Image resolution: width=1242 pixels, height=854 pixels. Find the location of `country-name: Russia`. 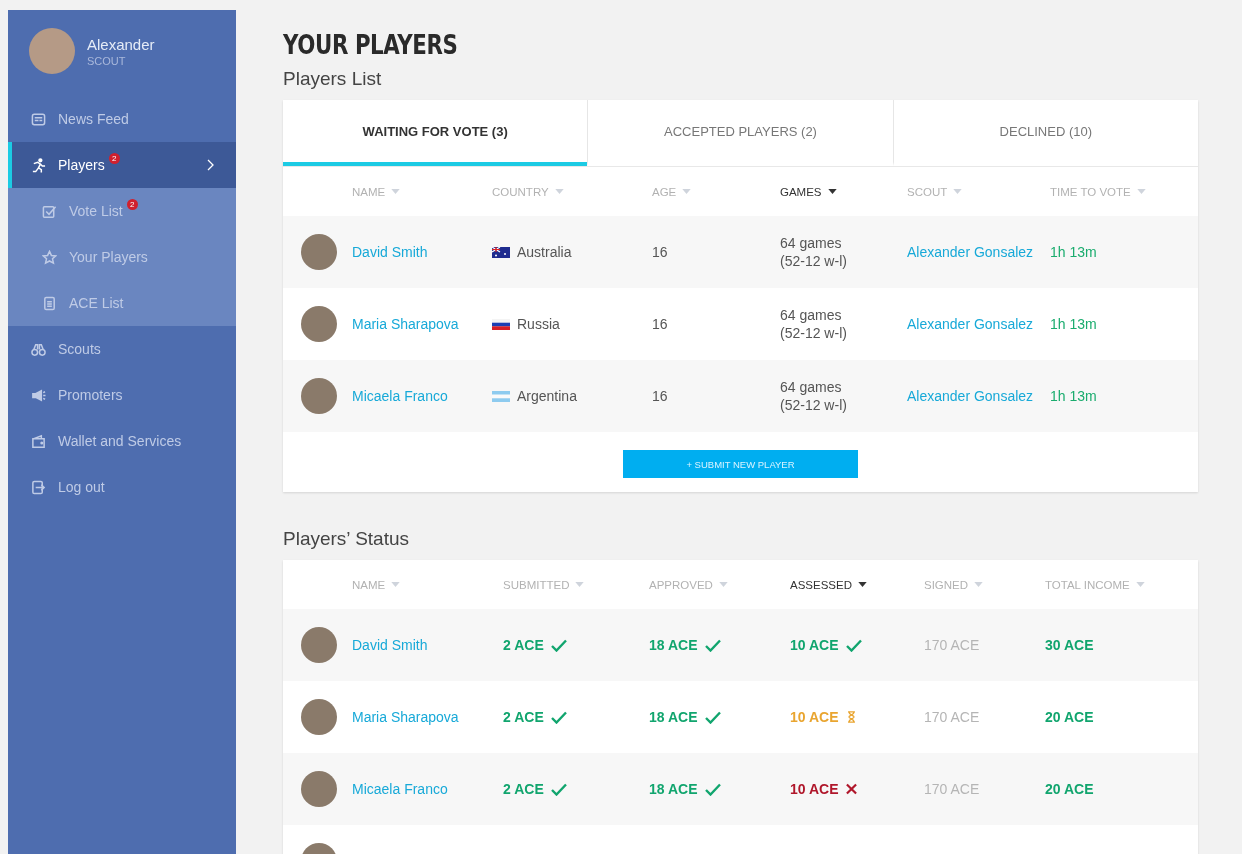

country-name: Russia is located at coordinates (538, 324).